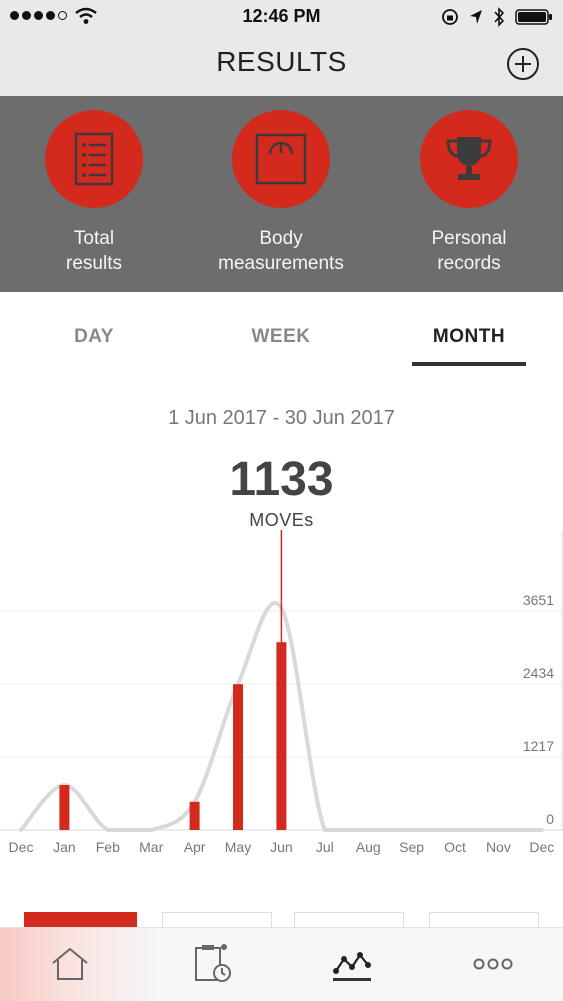 The image size is (563, 1001). What do you see at coordinates (64, 847) in the screenshot?
I see `x-tick-label: Jan` at bounding box center [64, 847].